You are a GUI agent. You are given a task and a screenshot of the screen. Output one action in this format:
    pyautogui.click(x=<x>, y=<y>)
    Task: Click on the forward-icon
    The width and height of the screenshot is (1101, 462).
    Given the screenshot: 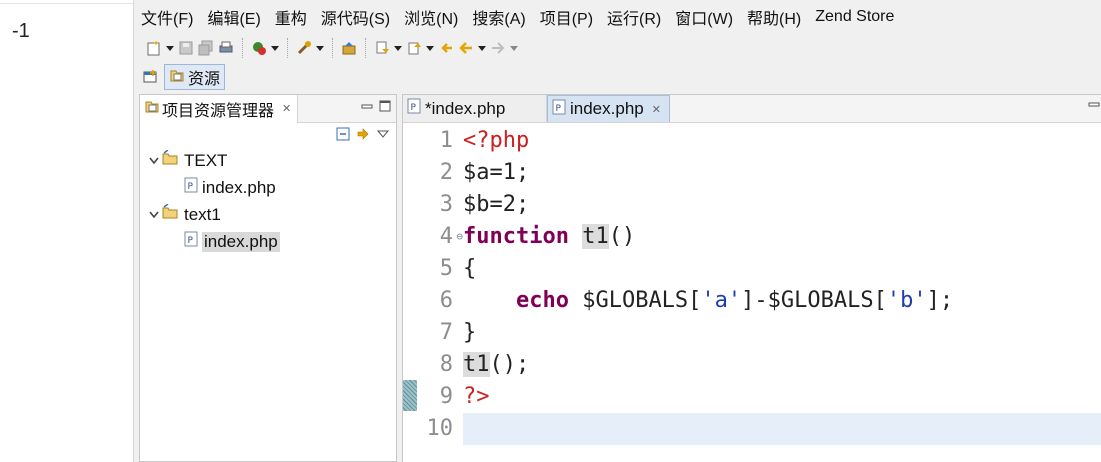 What is the action you would take?
    pyautogui.click(x=498, y=48)
    